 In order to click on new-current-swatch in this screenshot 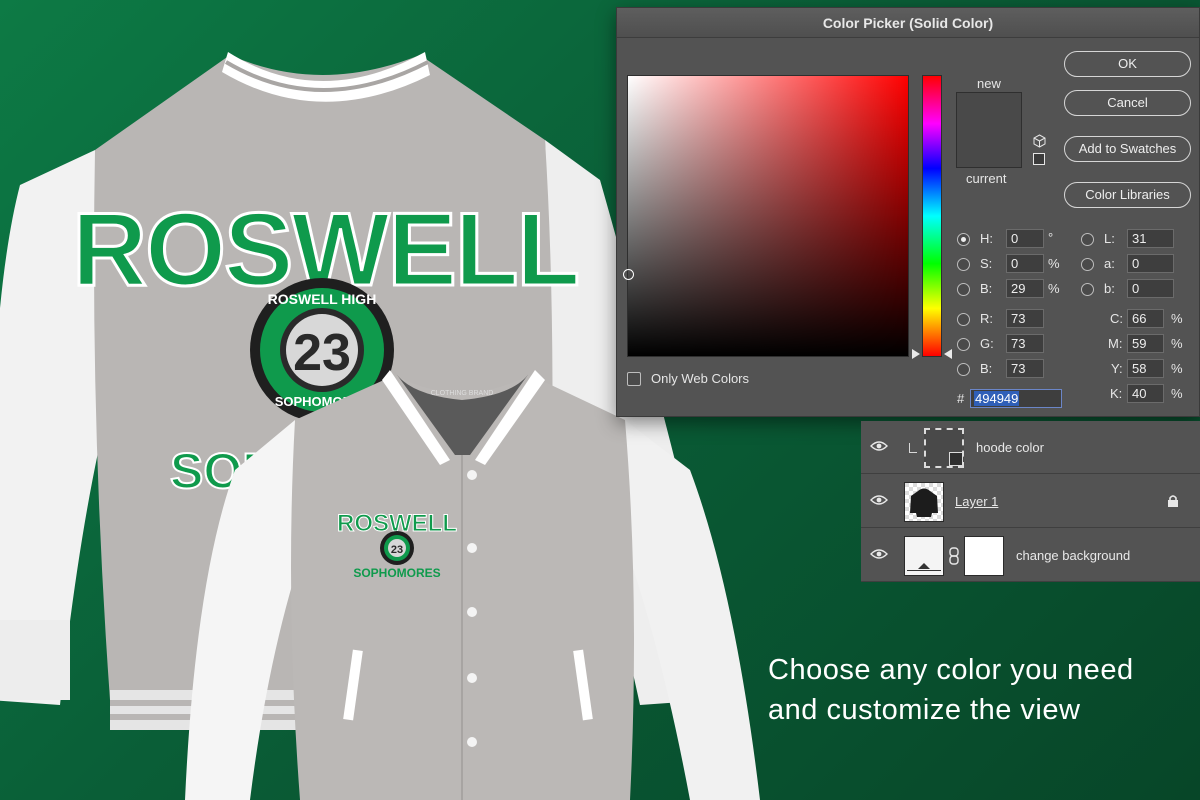, I will do `click(989, 130)`.